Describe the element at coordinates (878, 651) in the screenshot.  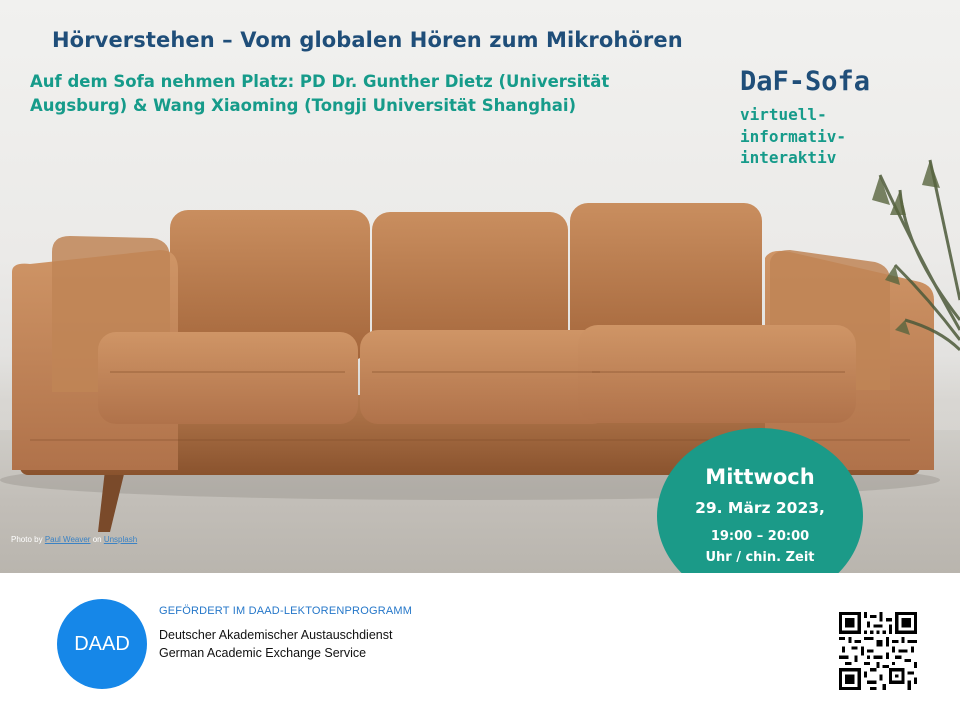
I see `qr-code-icon` at that location.